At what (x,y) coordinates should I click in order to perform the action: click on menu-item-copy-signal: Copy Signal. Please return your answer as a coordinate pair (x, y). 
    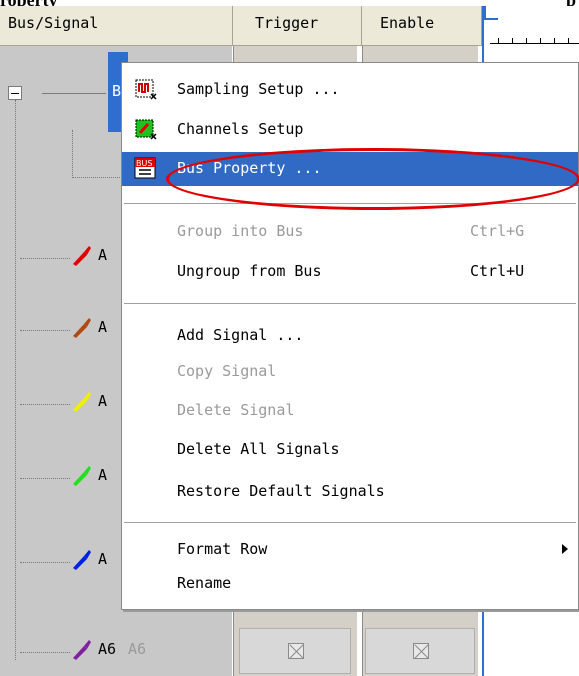
    Looking at the image, I should click on (350, 372).